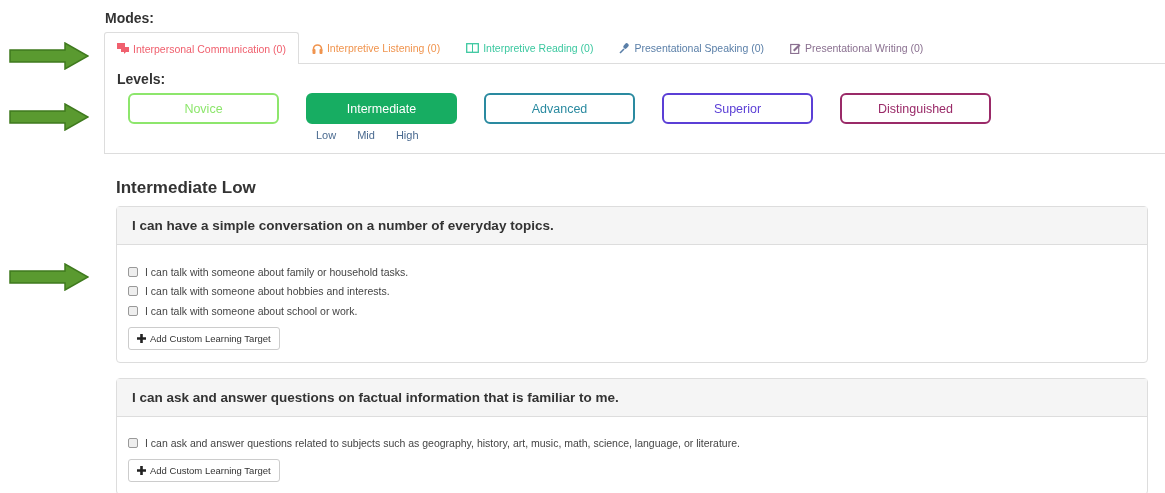 The height and width of the screenshot is (493, 1165). I want to click on book-icon, so click(473, 48).